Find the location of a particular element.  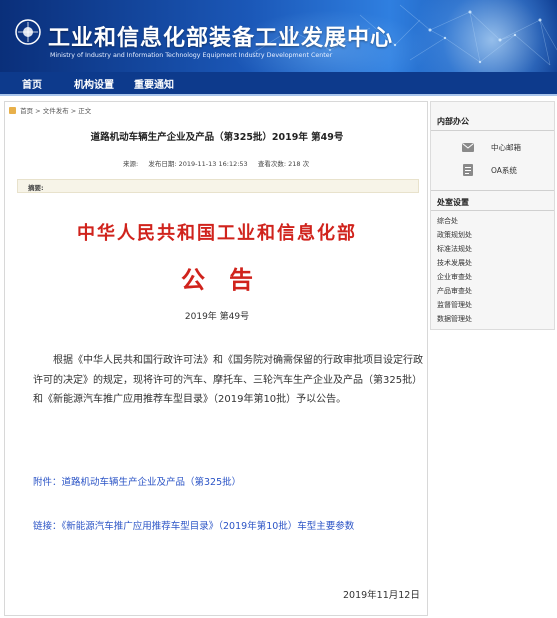

nav-item-home: 首页 is located at coordinates (32, 83).